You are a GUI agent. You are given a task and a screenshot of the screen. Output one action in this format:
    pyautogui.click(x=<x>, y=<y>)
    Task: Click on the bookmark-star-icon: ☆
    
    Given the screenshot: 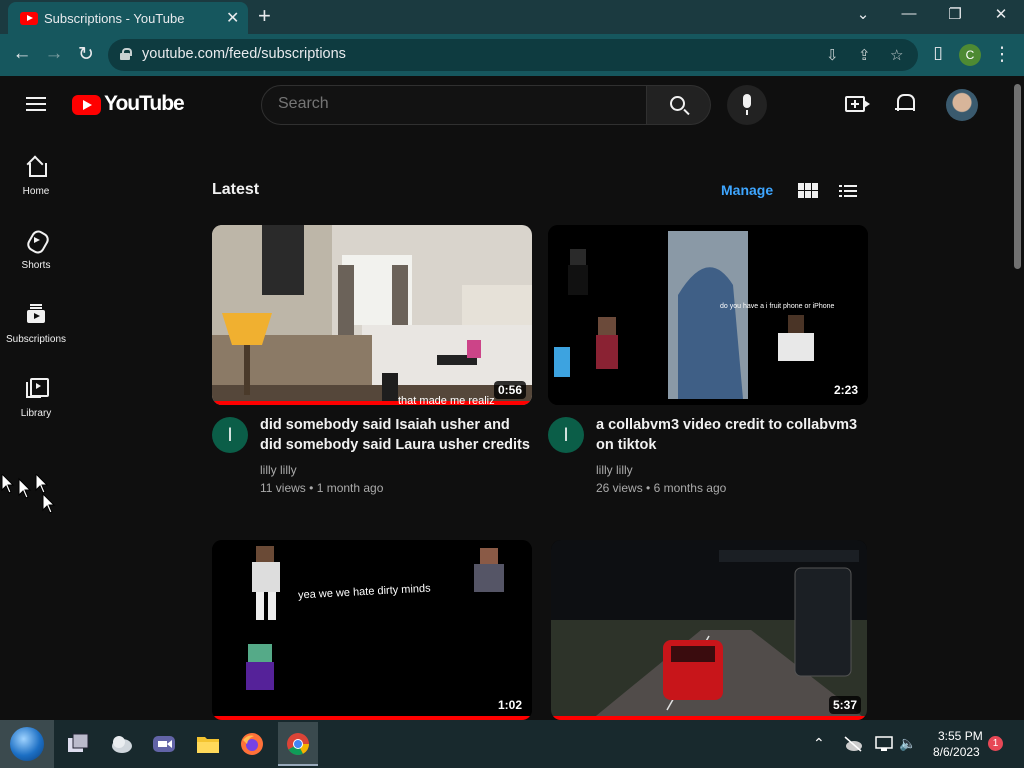 What is the action you would take?
    pyautogui.click(x=896, y=55)
    